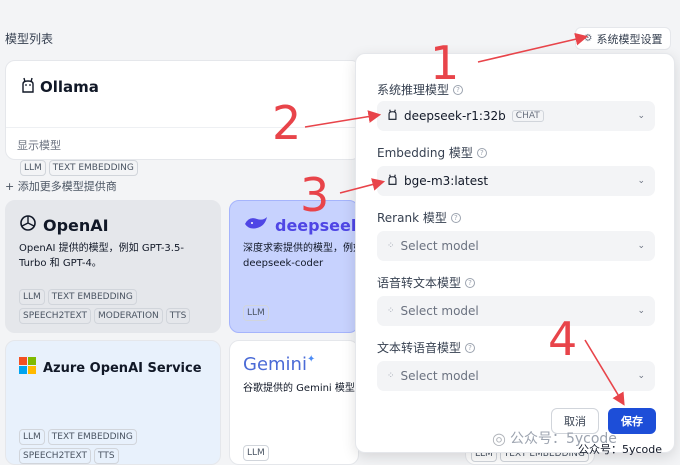 Image resolution: width=680 pixels, height=465 pixels. What do you see at coordinates (287, 123) in the screenshot?
I see `annotation-2: 2` at bounding box center [287, 123].